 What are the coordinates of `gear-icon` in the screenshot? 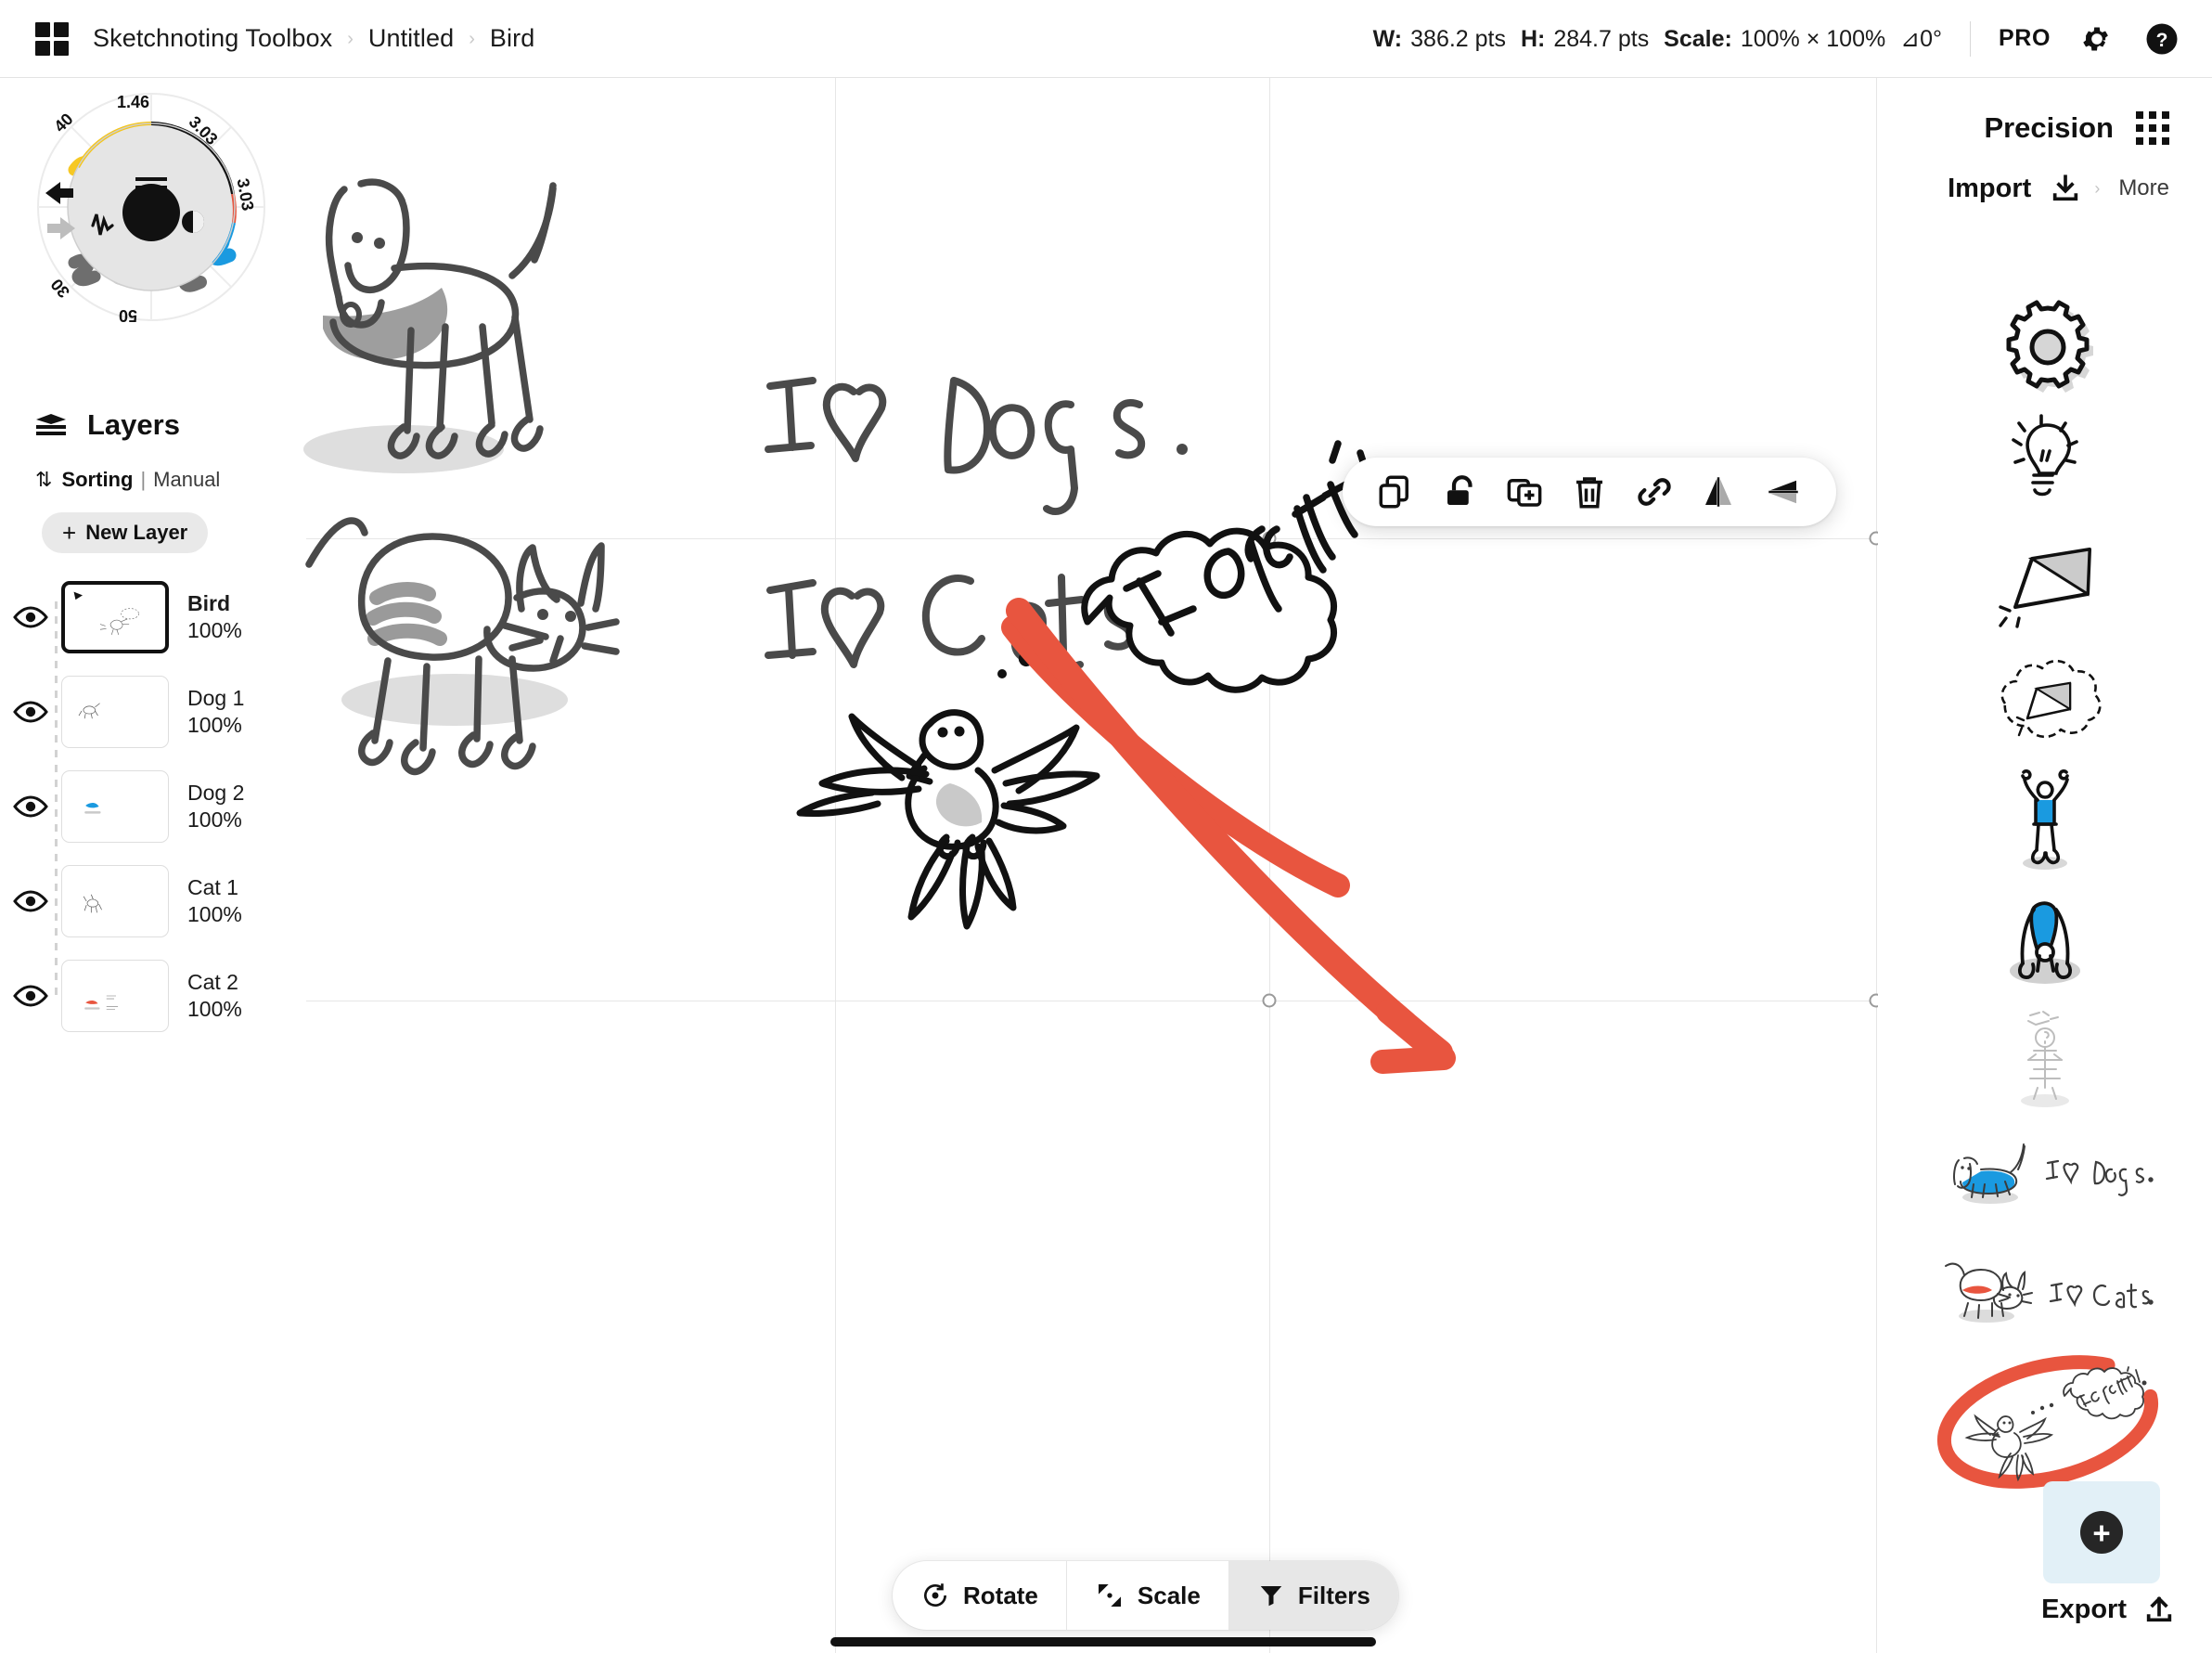 It's located at (2097, 39).